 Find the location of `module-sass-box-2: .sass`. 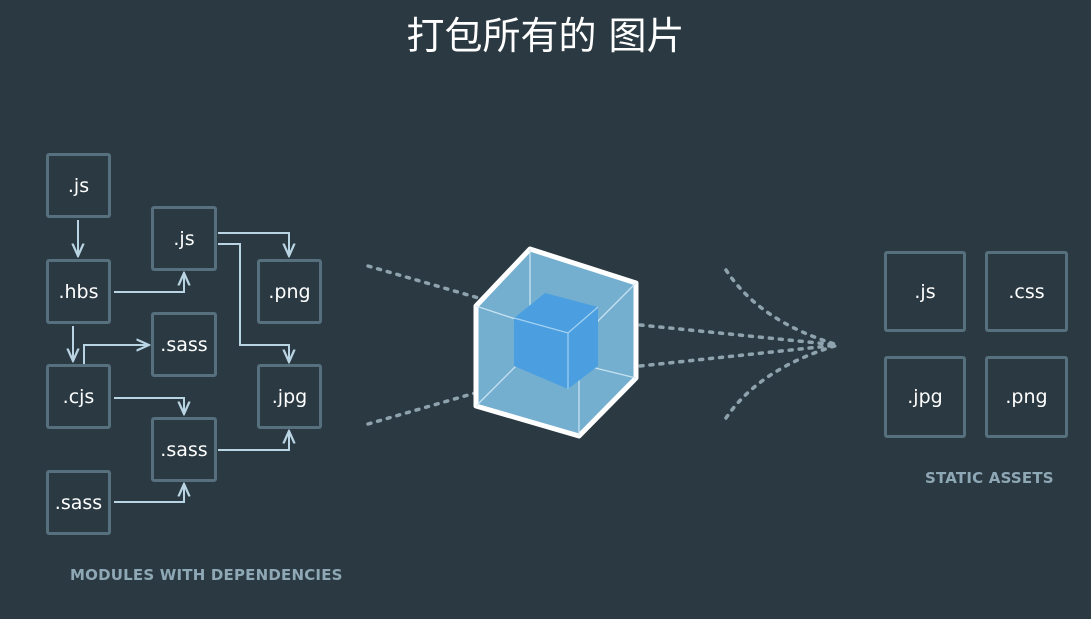

module-sass-box-2: .sass is located at coordinates (184, 449).